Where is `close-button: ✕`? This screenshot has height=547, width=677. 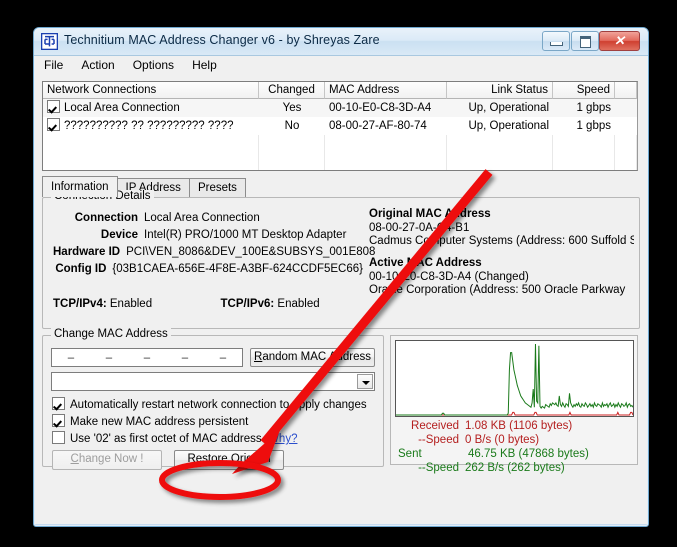 close-button: ✕ is located at coordinates (619, 41).